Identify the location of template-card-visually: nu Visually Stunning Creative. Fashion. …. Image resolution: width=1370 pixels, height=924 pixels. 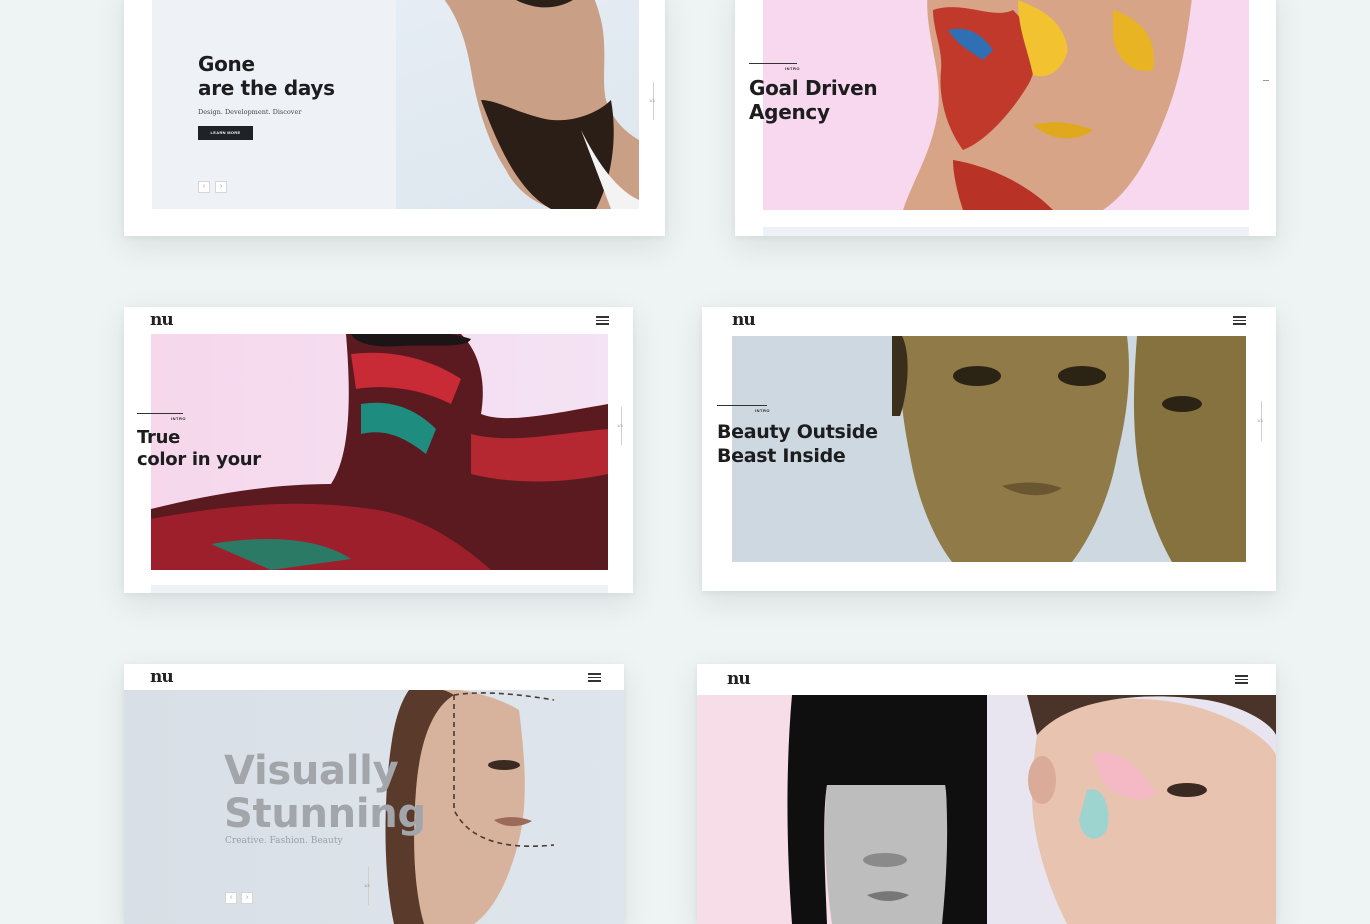
(374, 794).